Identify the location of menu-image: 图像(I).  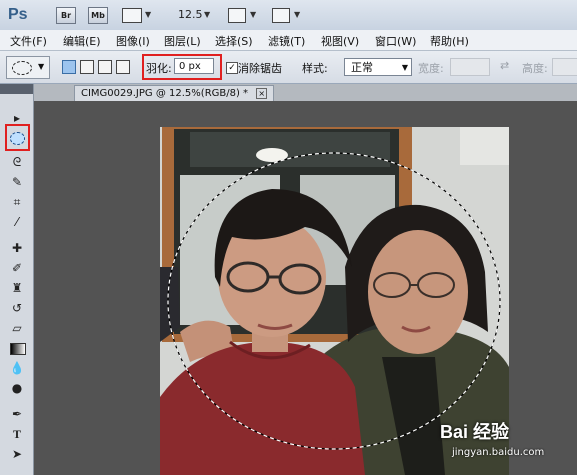
(133, 41).